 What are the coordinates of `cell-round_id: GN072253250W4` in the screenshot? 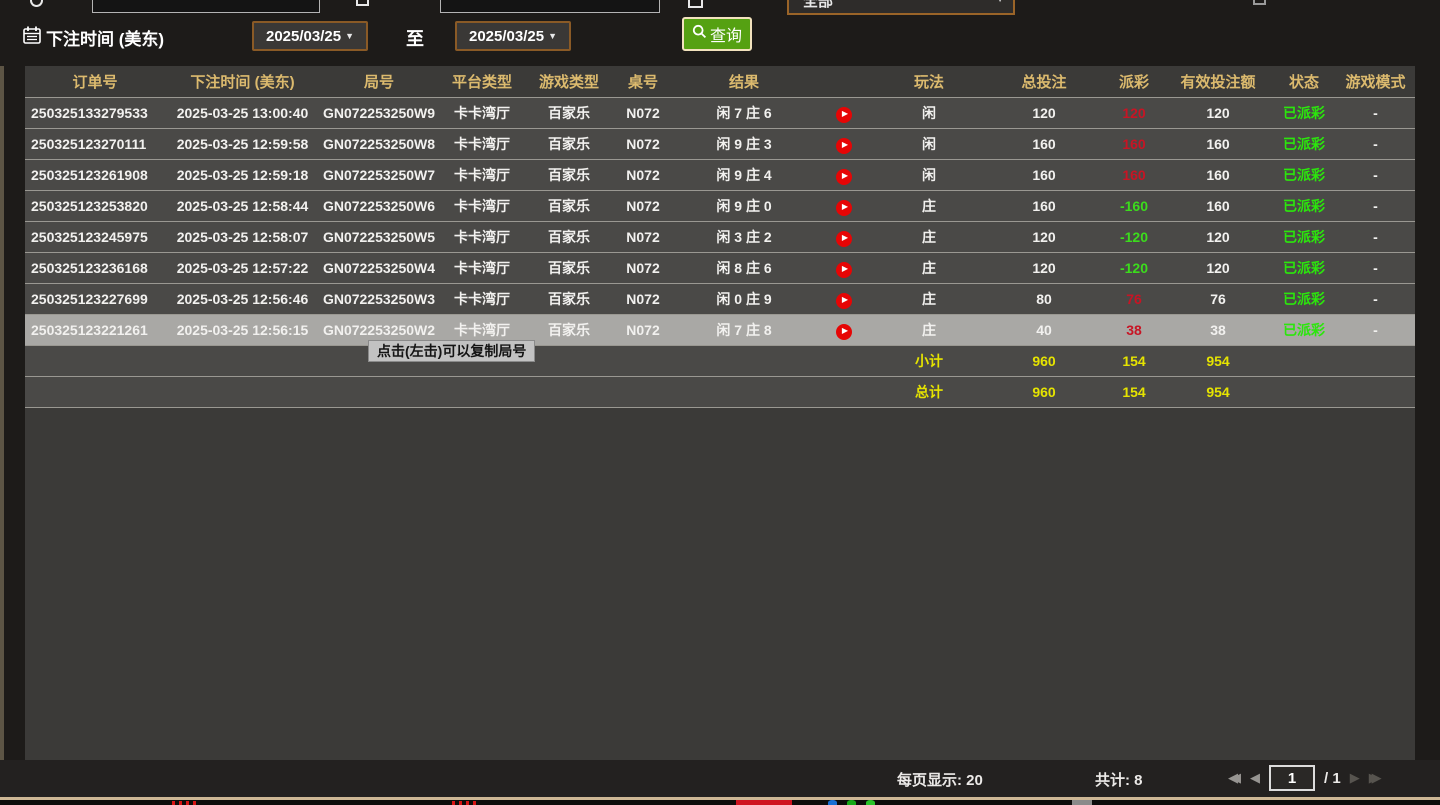 It's located at (379, 268).